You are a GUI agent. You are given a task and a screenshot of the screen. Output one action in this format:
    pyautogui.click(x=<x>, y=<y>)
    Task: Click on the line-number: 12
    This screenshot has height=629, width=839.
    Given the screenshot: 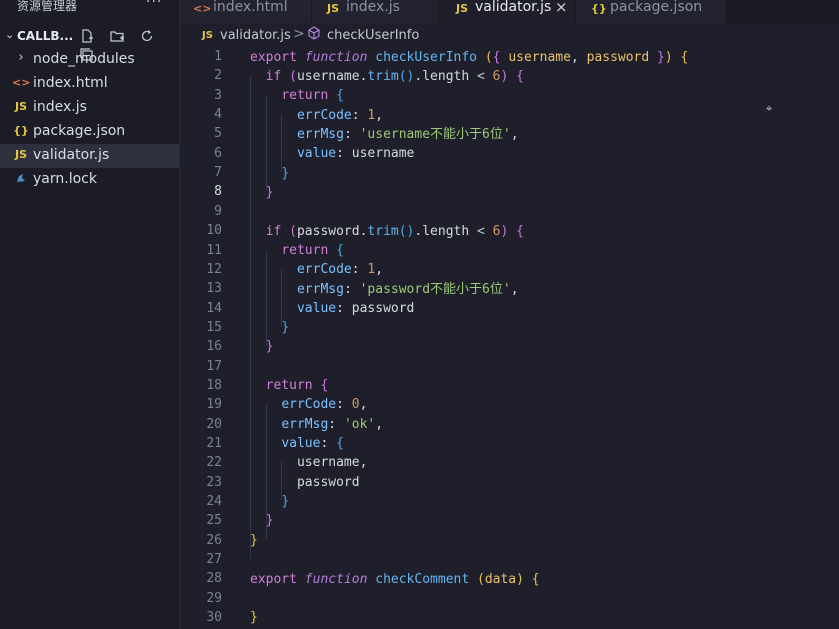 What is the action you would take?
    pyautogui.click(x=214, y=269)
    